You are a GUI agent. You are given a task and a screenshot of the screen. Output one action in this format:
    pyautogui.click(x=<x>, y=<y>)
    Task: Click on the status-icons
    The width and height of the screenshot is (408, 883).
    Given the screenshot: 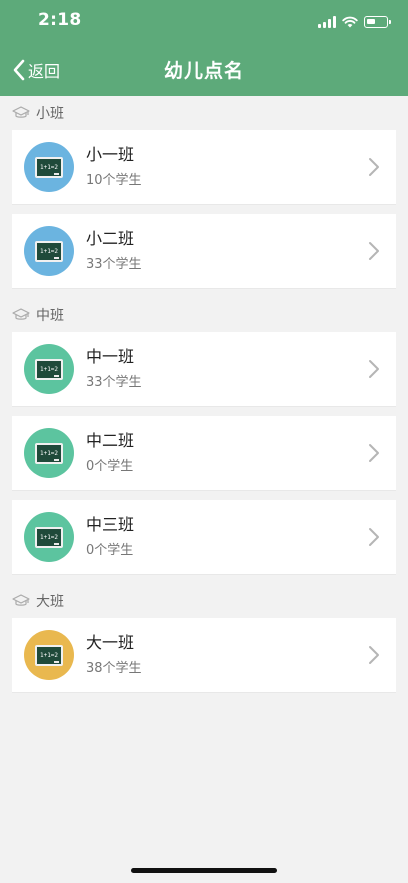 What is the action you would take?
    pyautogui.click(x=354, y=22)
    